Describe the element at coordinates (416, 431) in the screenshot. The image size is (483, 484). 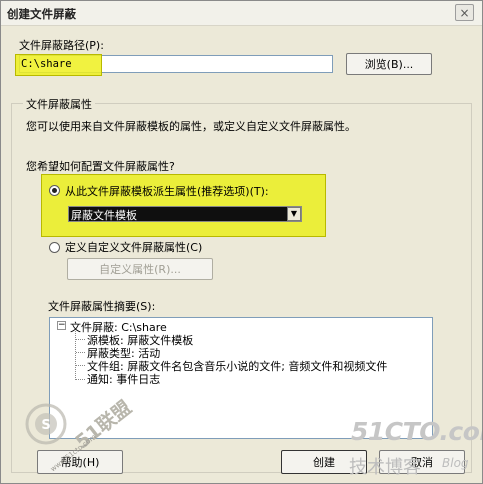
I see `watermark-site: 51CTO.com` at that location.